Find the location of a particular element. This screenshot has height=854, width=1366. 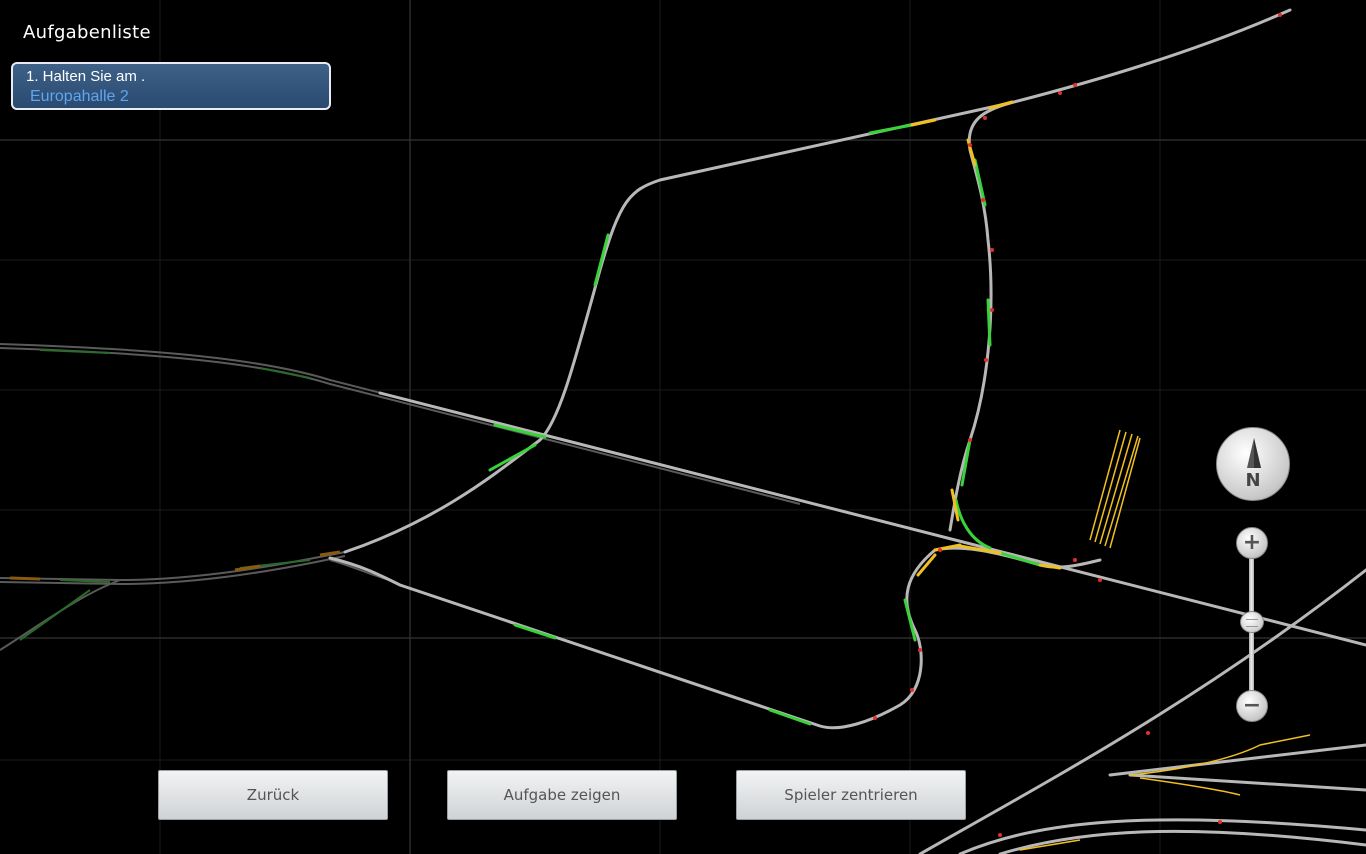

plus-icon: + is located at coordinates (1252, 542).